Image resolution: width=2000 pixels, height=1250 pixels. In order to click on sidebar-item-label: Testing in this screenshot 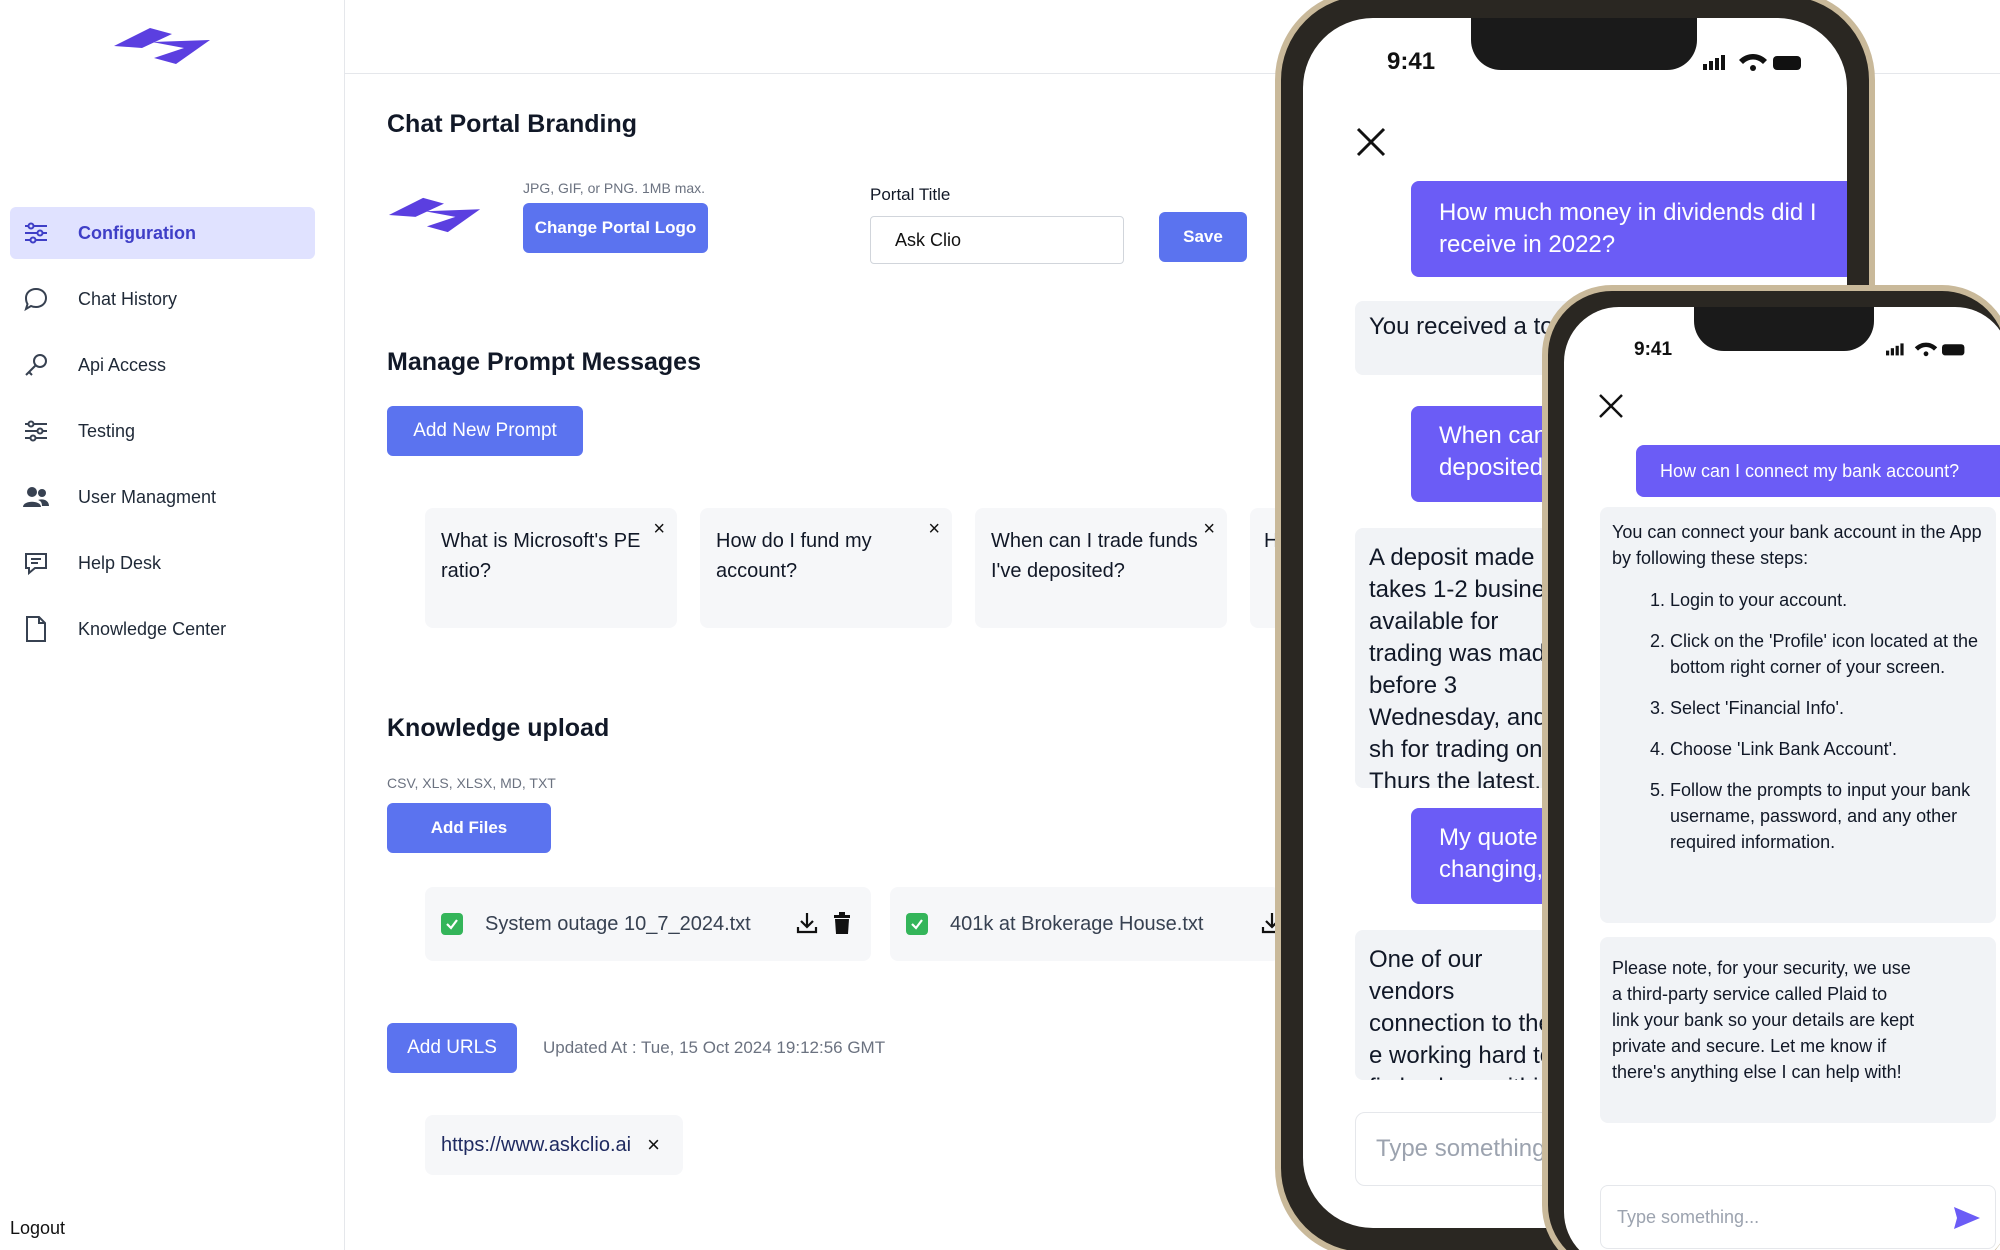, I will do `click(107, 430)`.